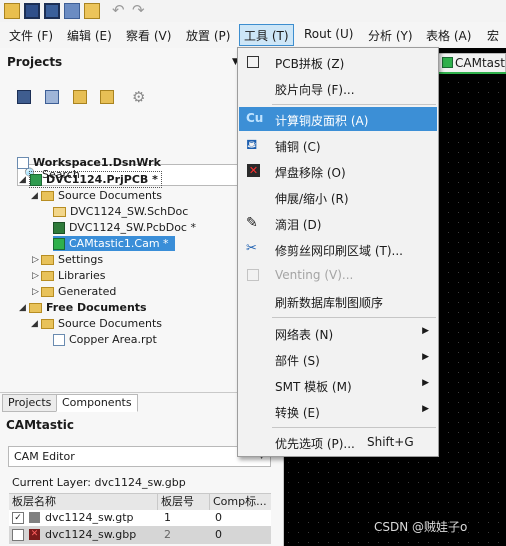  Describe the element at coordinates (338, 385) in the screenshot. I see `menu-item-smt-stencil: SMT 模板 (M) ▶` at that location.